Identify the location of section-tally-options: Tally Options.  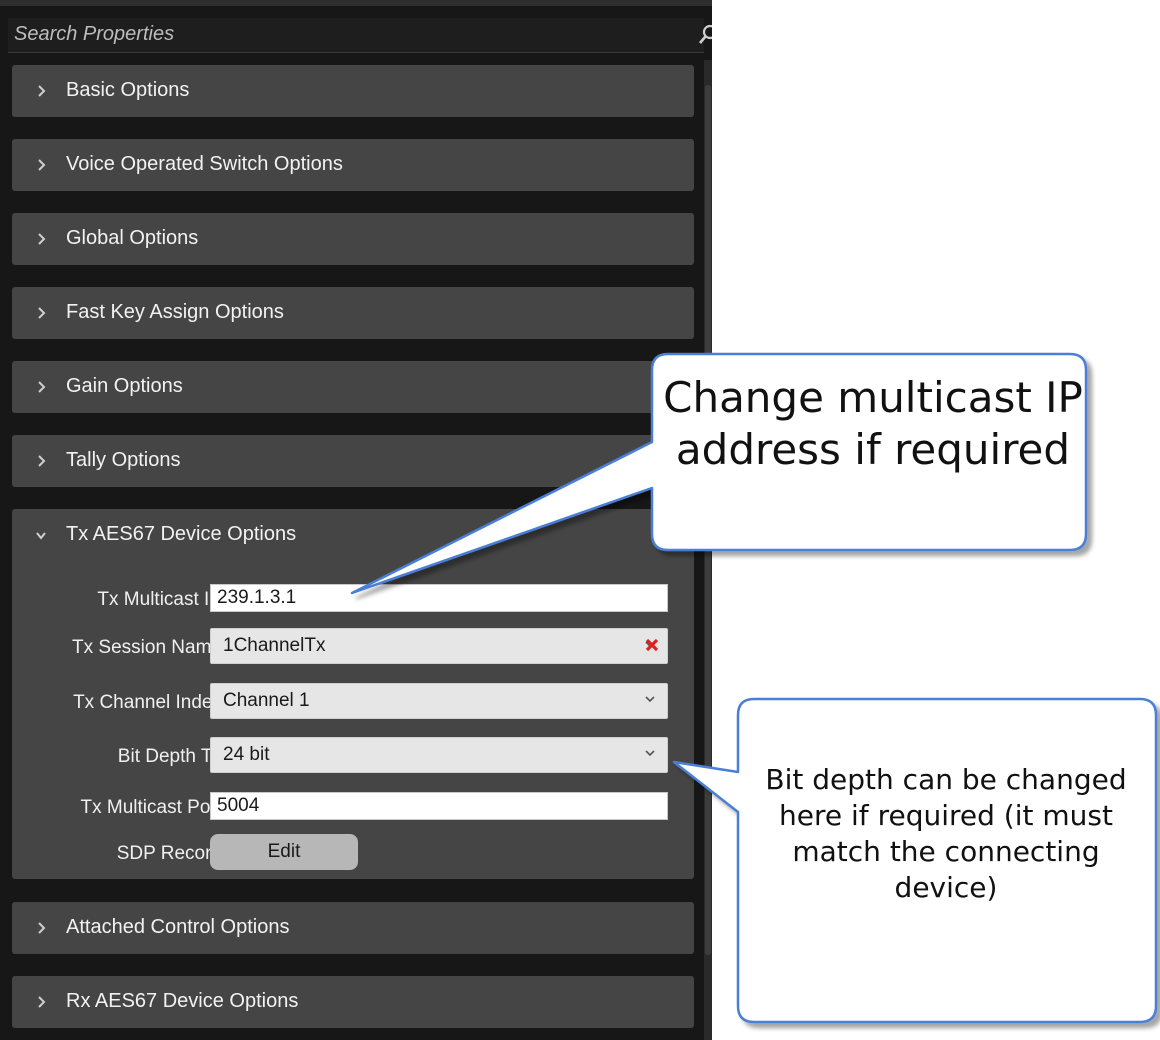
(353, 461).